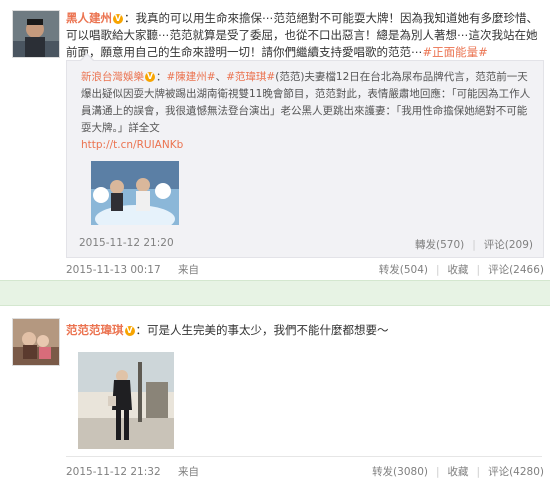 The width and height of the screenshot is (550, 484). I want to click on post-2-text: 范范范瑋琪 V ：可是人生完美的事太少，我們不能什麼都想要～, so click(304, 330).